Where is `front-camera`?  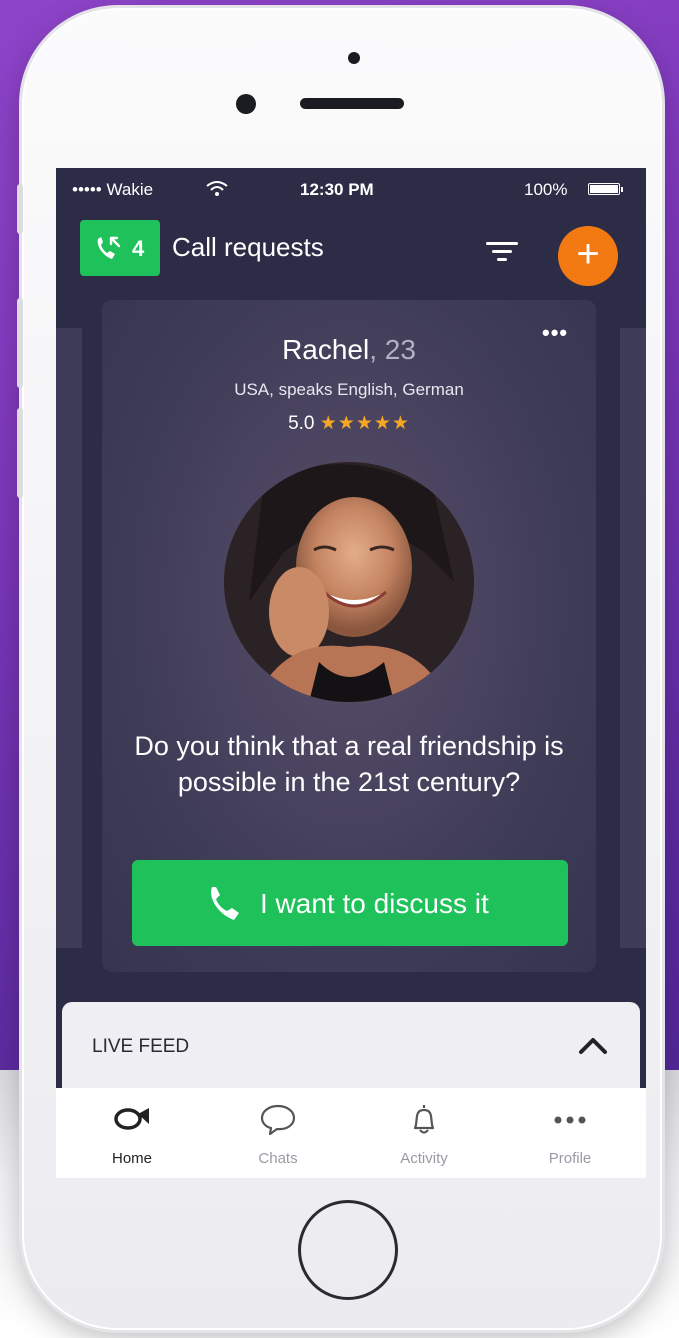 front-camera is located at coordinates (354, 58).